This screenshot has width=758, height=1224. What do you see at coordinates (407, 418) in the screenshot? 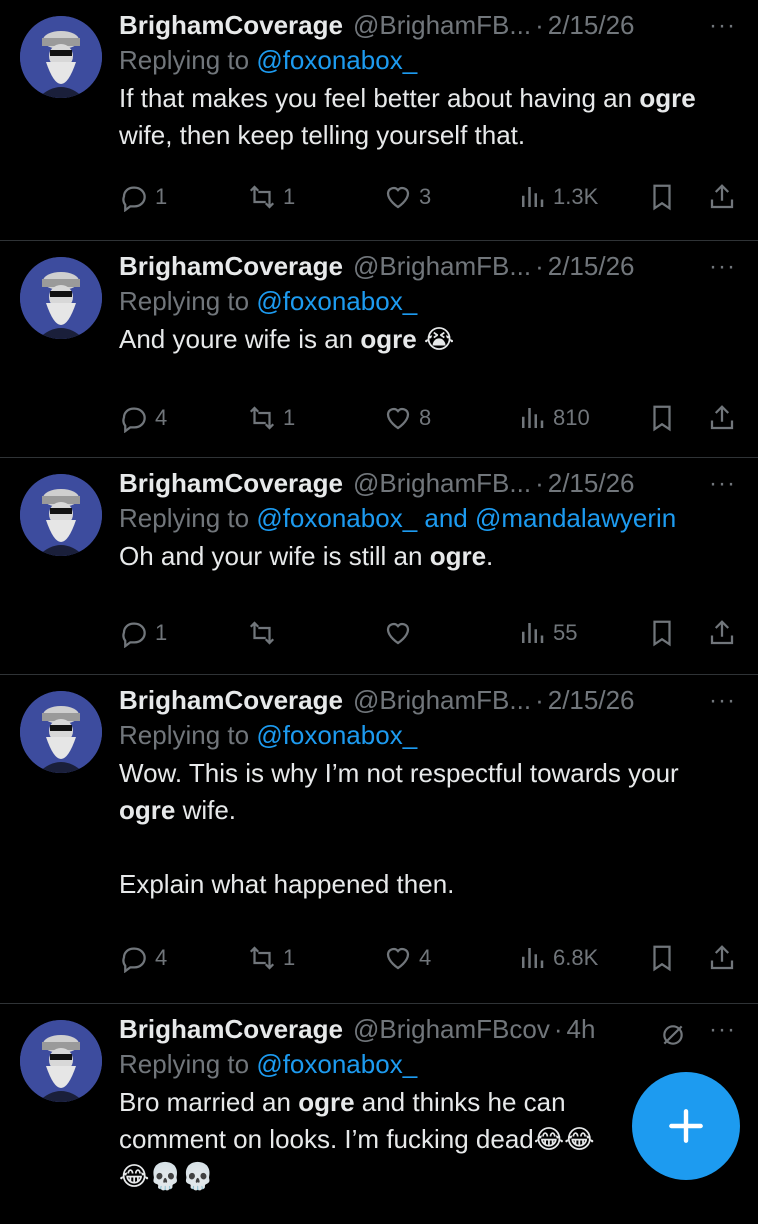
I see `like-button: 8` at bounding box center [407, 418].